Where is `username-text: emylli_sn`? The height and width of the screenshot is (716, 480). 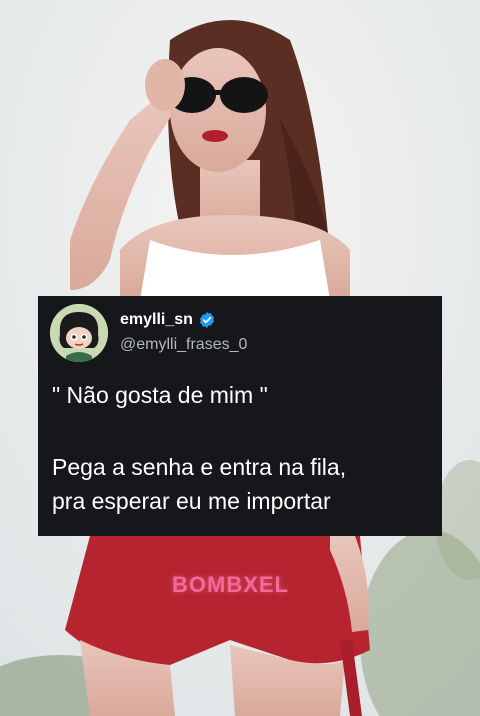
username-text: emylli_sn is located at coordinates (156, 319).